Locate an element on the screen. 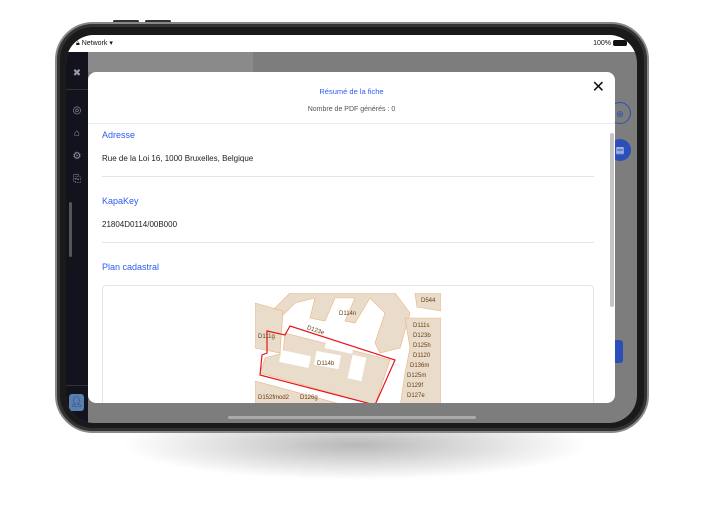 The height and width of the screenshot is (516, 702). modal-title: Résumé de la fiche is located at coordinates (351, 91).